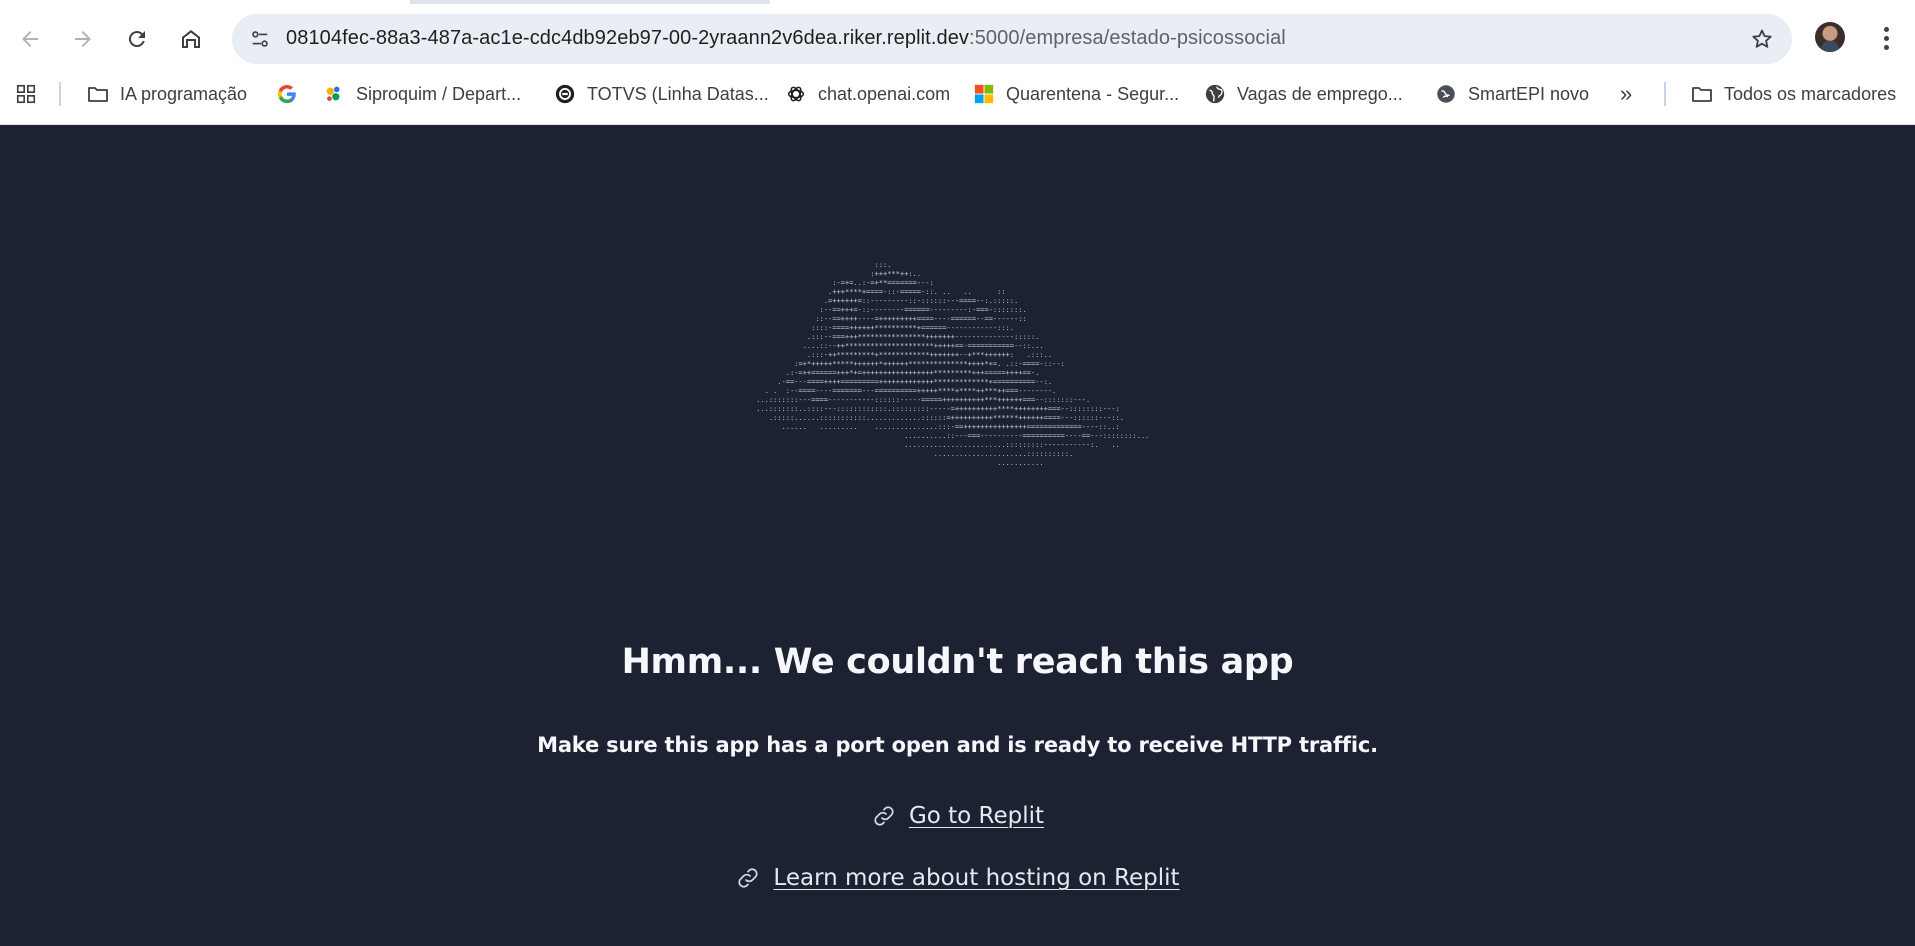 The height and width of the screenshot is (946, 1915). I want to click on home-icon, so click(191, 39).